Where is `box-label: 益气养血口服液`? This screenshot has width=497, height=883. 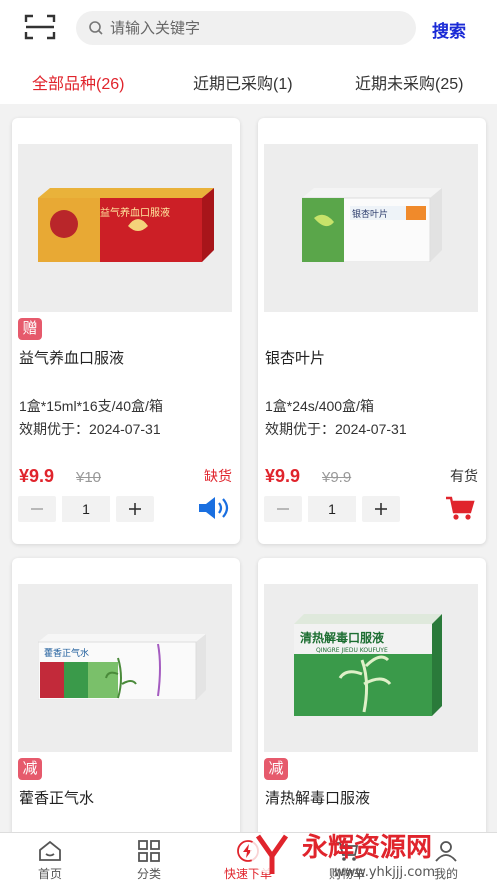 box-label: 益气养血口服液 is located at coordinates (135, 212).